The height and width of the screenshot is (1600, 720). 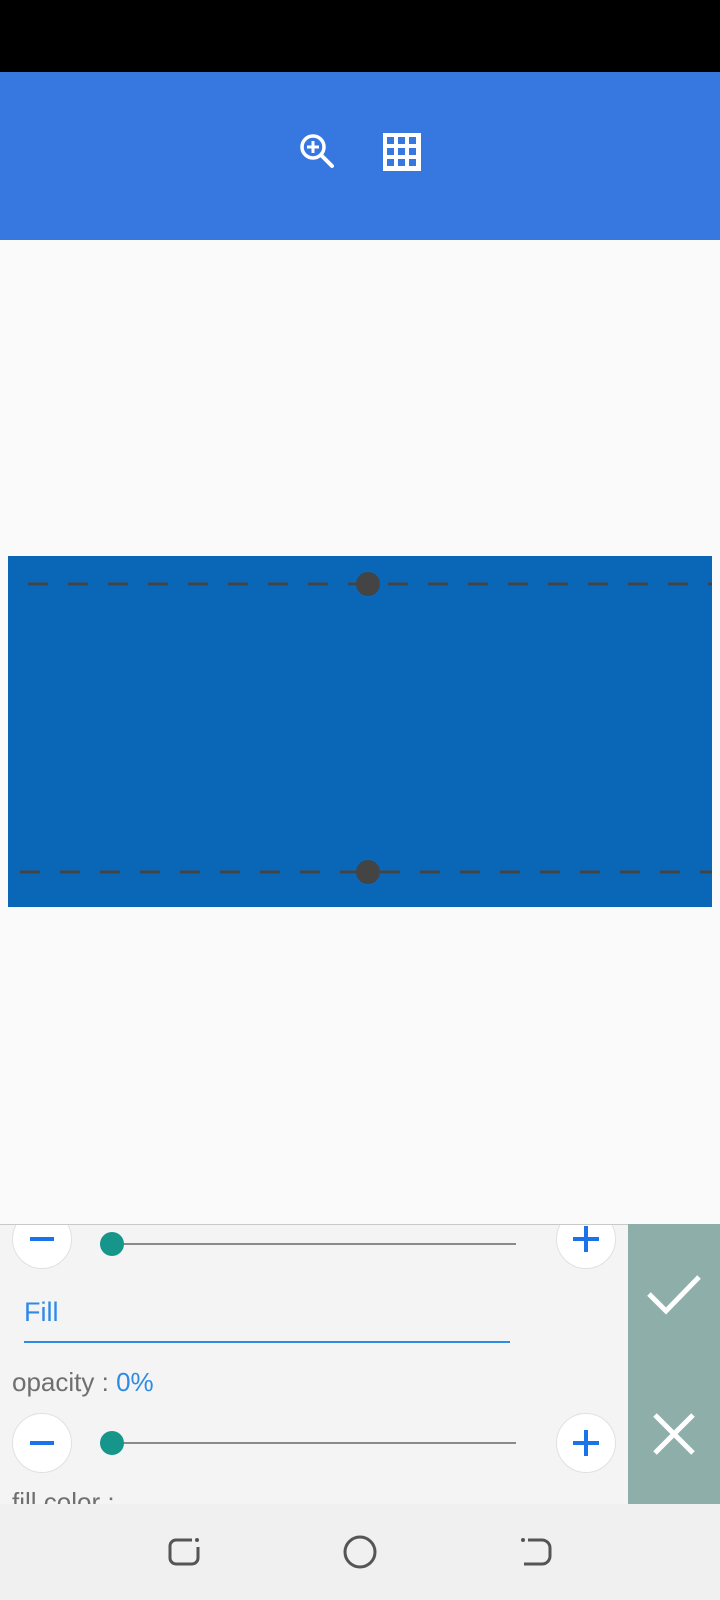 What do you see at coordinates (402, 152) in the screenshot?
I see `grid-icon` at bounding box center [402, 152].